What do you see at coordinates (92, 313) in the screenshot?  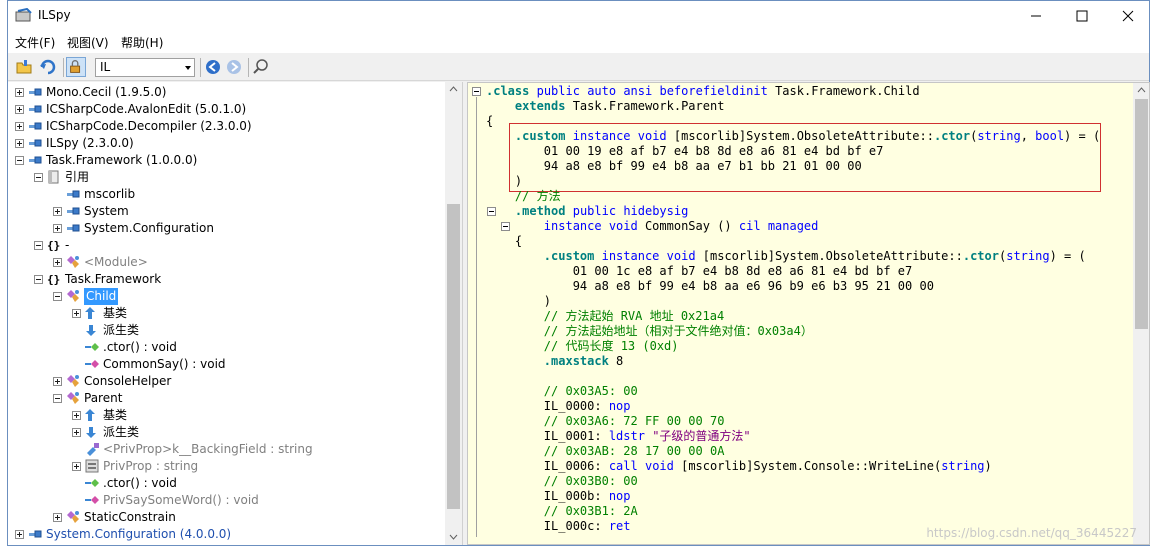 I see `base-types-icon` at bounding box center [92, 313].